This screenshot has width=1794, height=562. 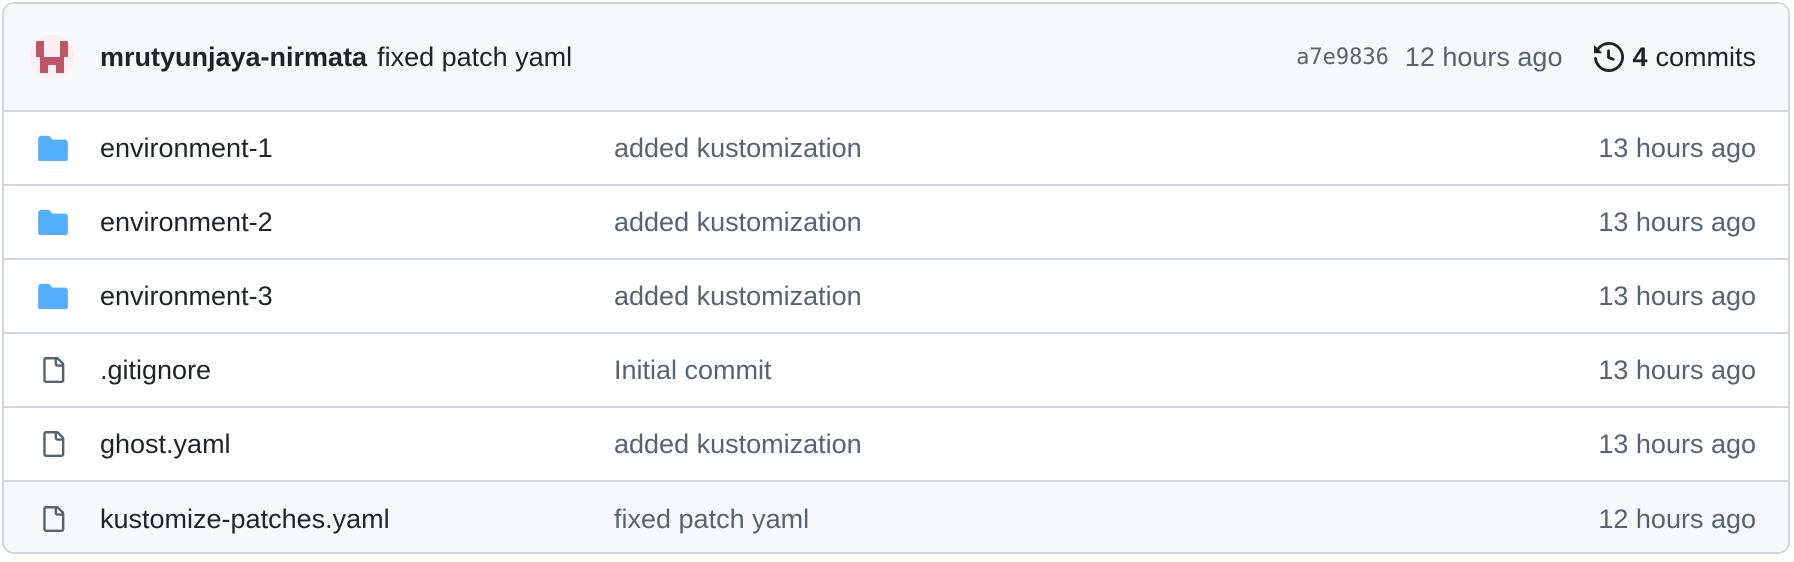 What do you see at coordinates (245, 519) in the screenshot?
I see `file-name-link: kustomize-patches.yaml` at bounding box center [245, 519].